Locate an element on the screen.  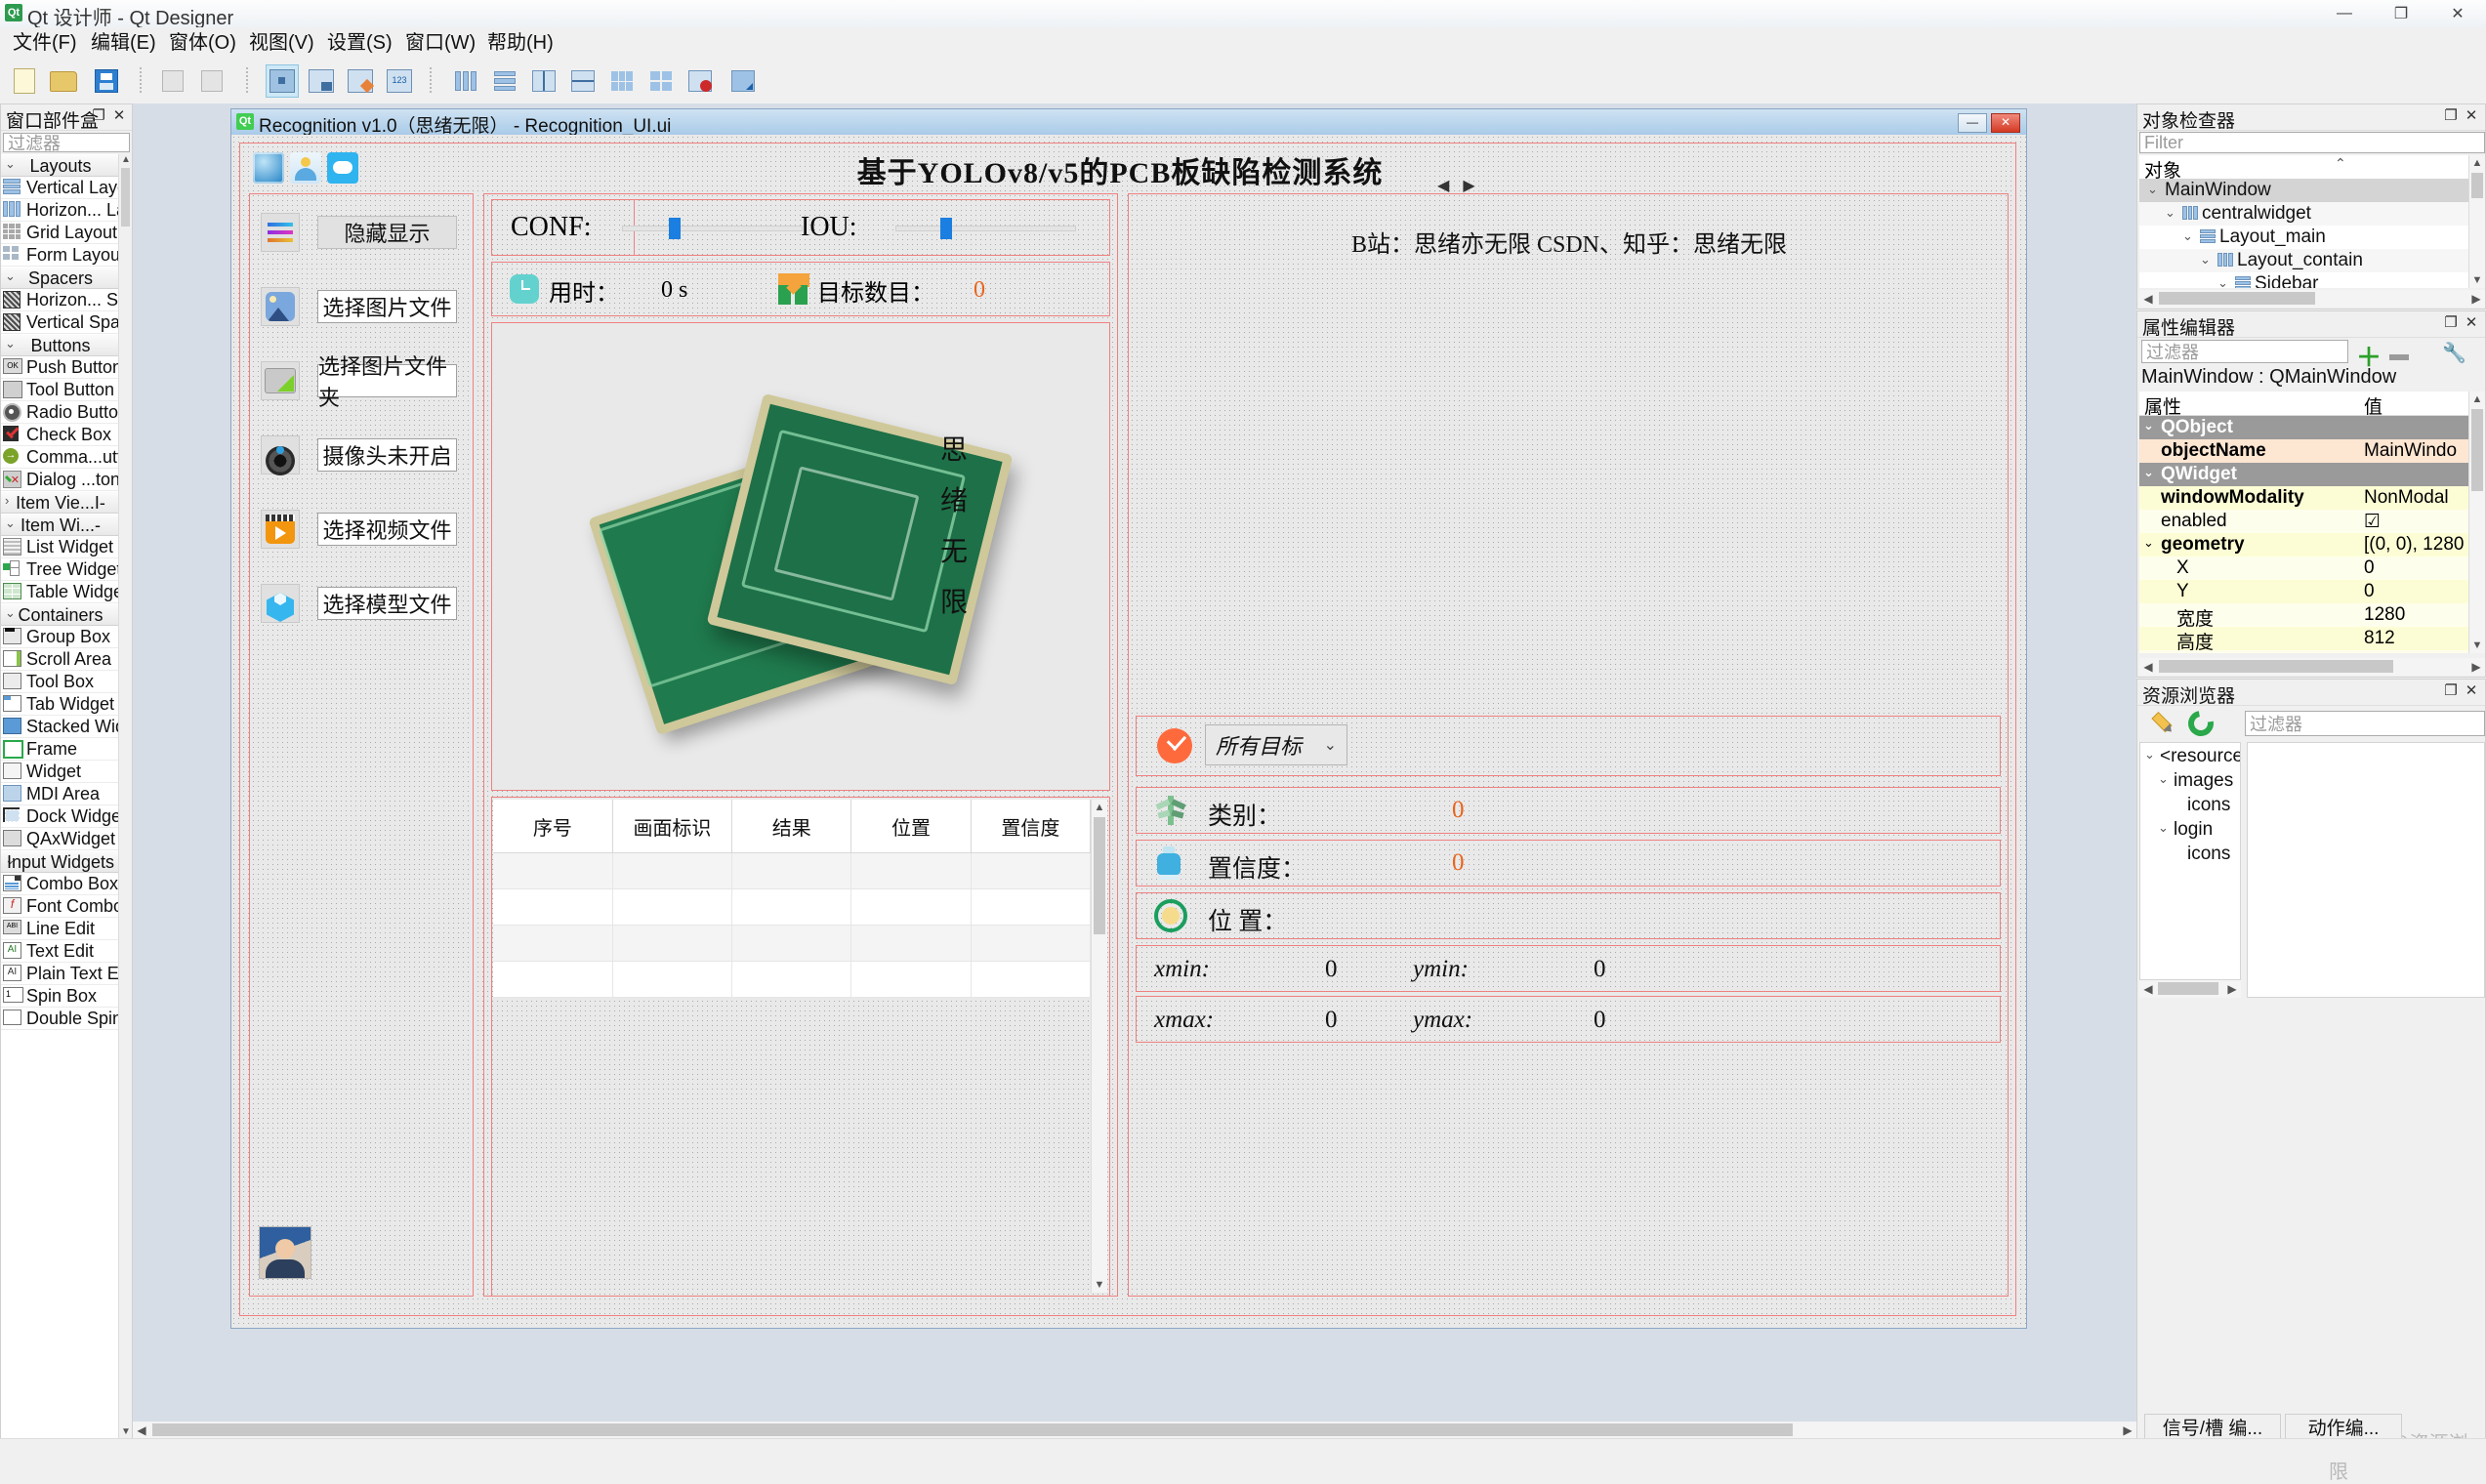
open-form-button is located at coordinates (64, 81).